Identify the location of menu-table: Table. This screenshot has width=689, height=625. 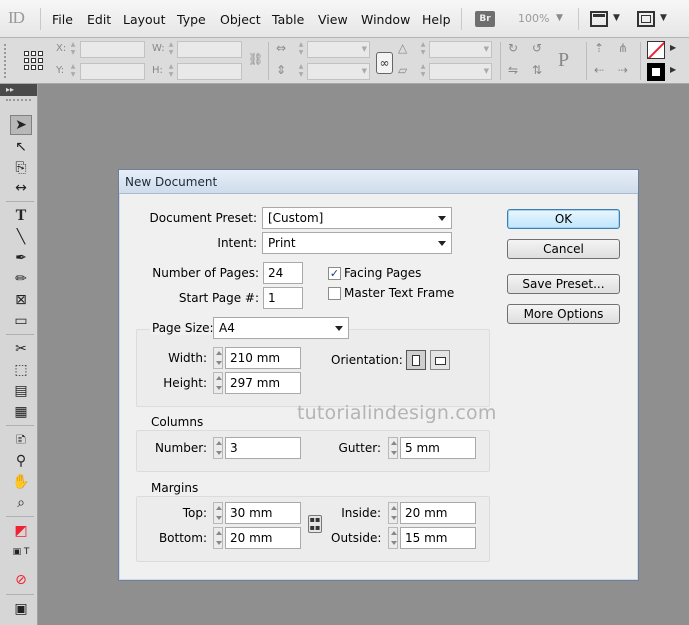
(288, 19).